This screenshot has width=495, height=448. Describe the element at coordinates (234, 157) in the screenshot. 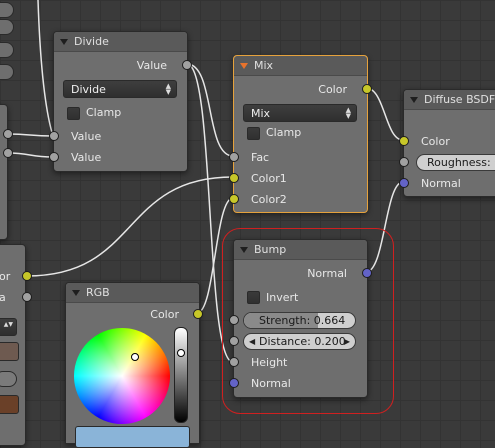

I see `mix-input-fac-socket` at that location.